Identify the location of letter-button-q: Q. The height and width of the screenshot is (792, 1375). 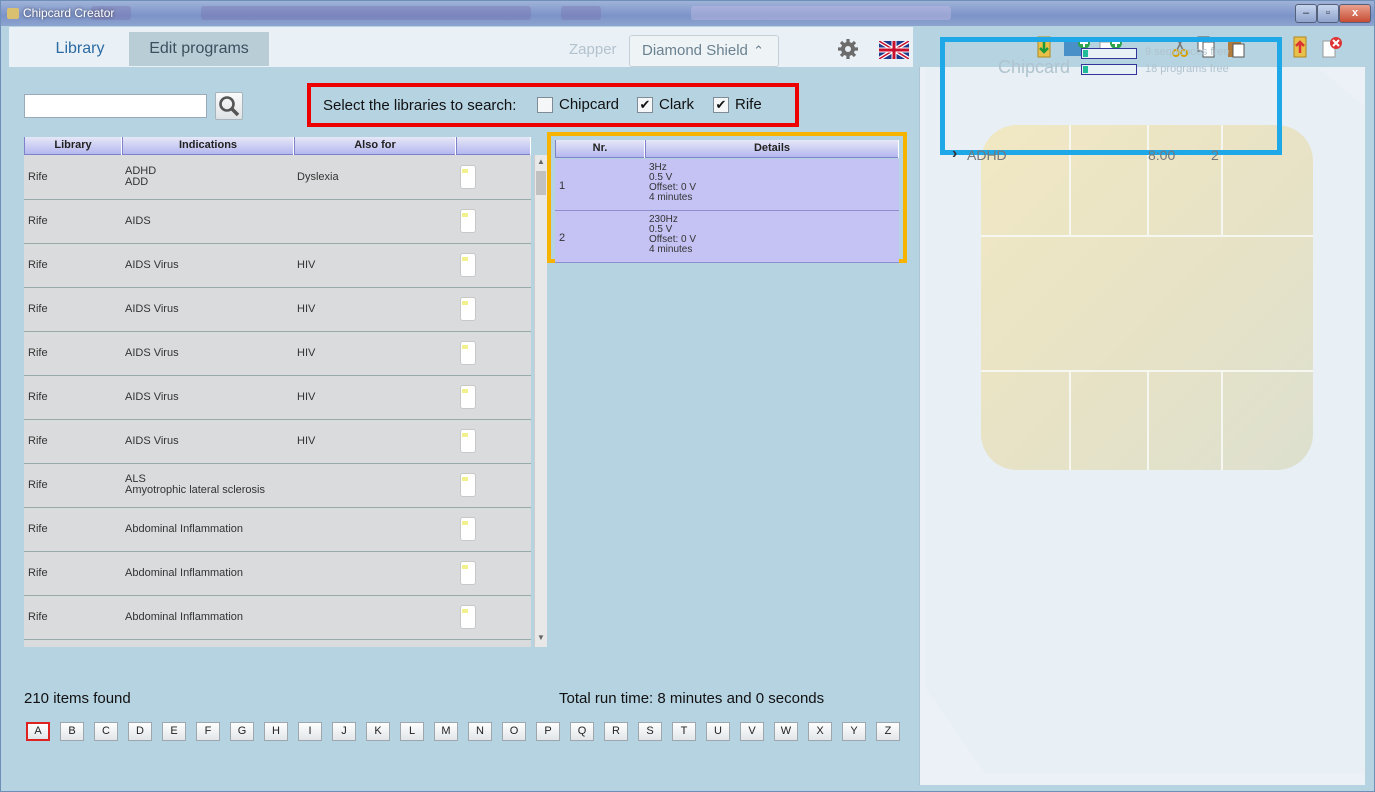
(582, 731).